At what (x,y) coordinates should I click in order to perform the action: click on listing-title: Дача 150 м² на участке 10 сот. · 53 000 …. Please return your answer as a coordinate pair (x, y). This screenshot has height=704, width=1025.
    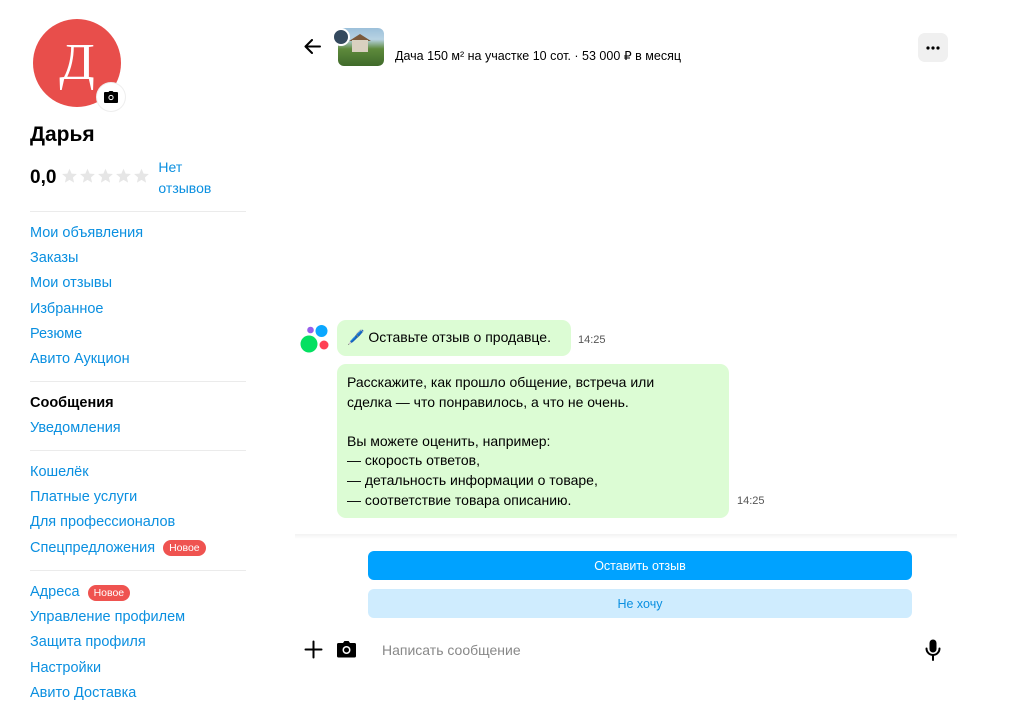
    Looking at the image, I should click on (538, 55).